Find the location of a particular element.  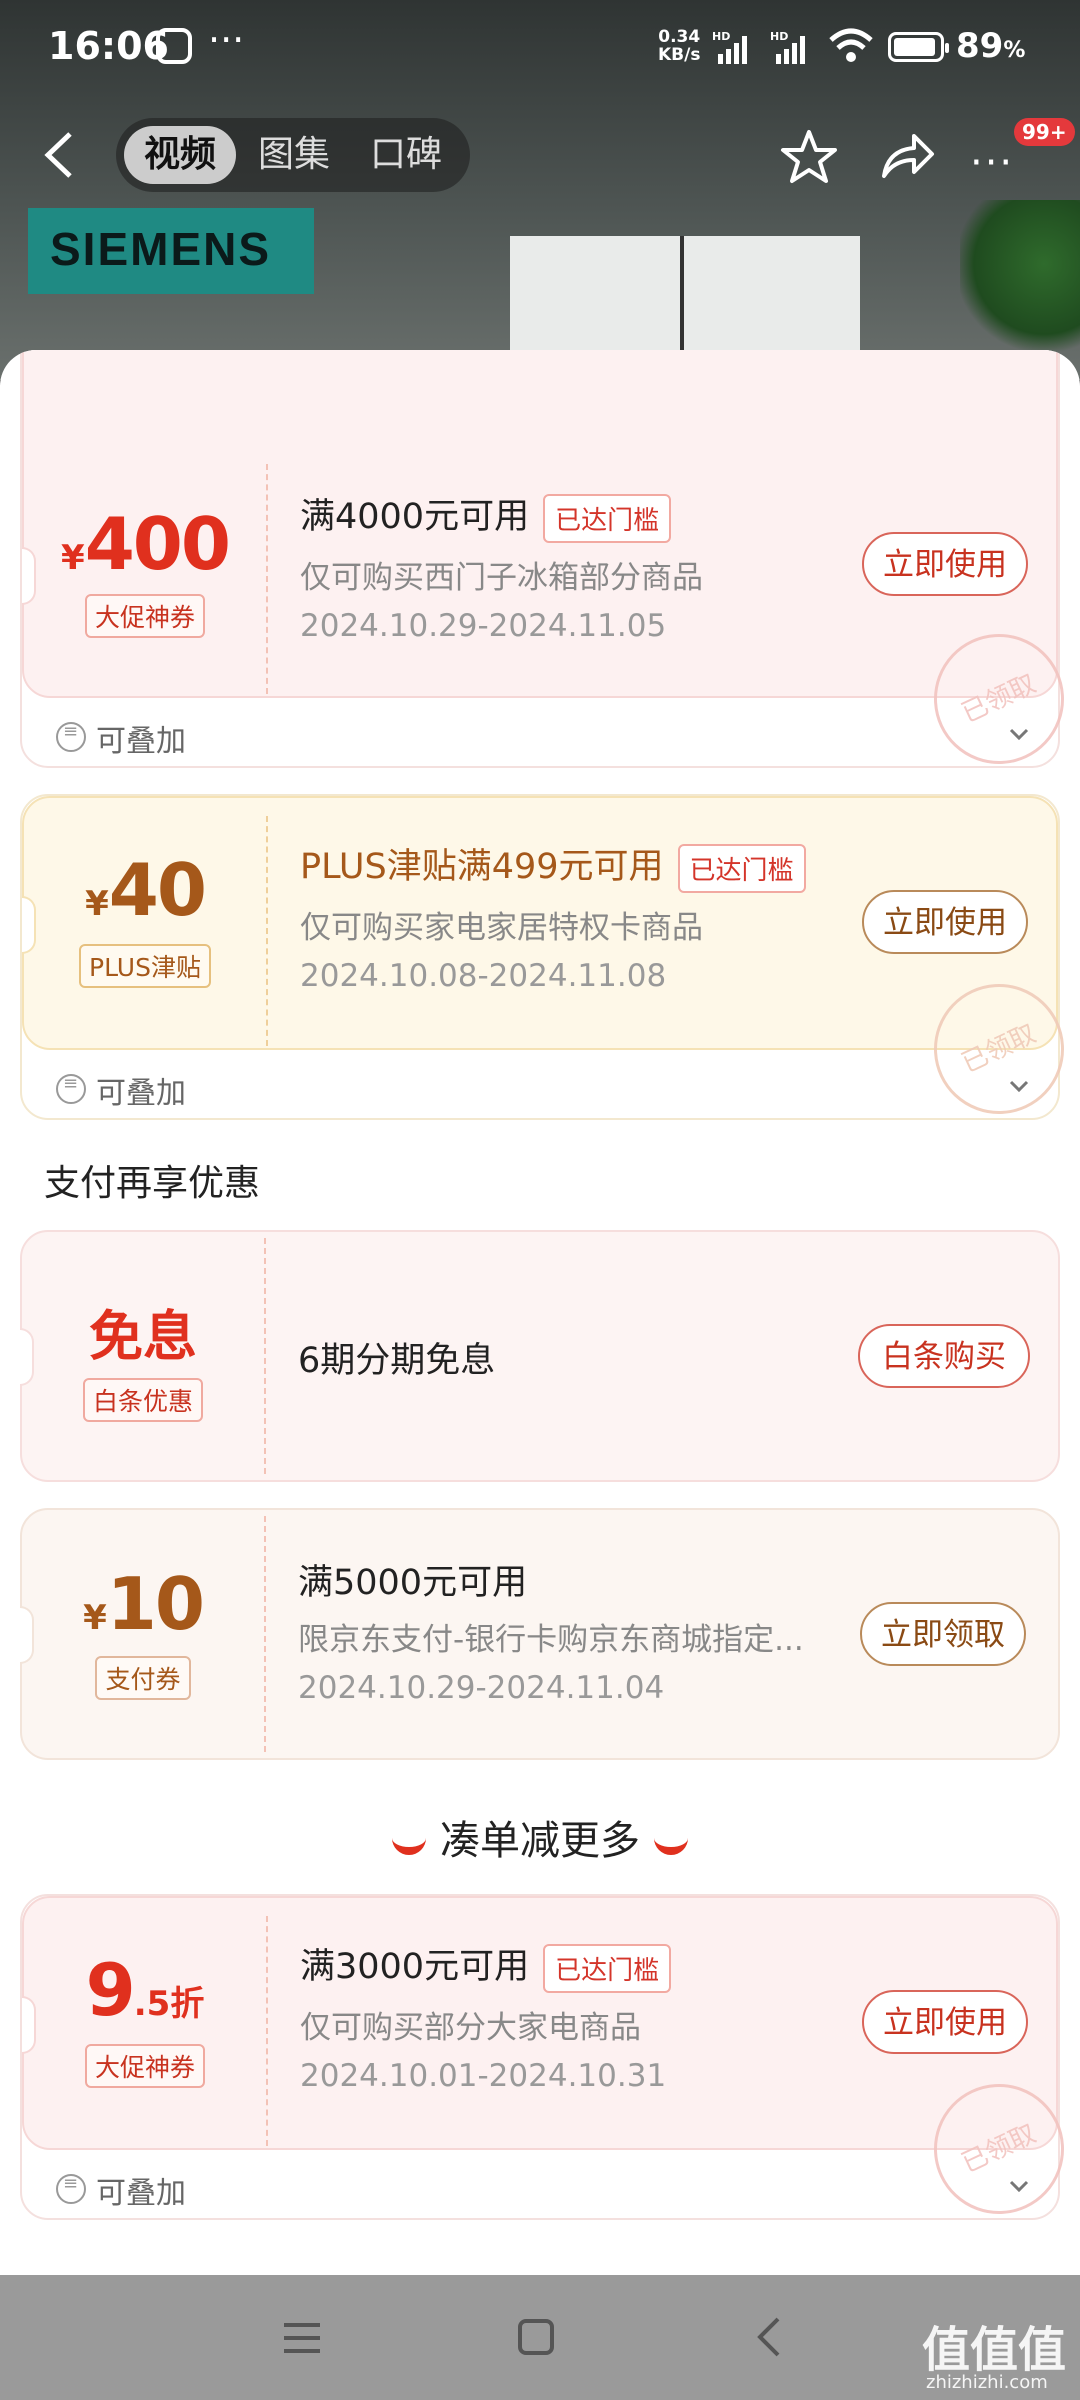

coupon-amount: ¥10 is located at coordinates (144, 1604).